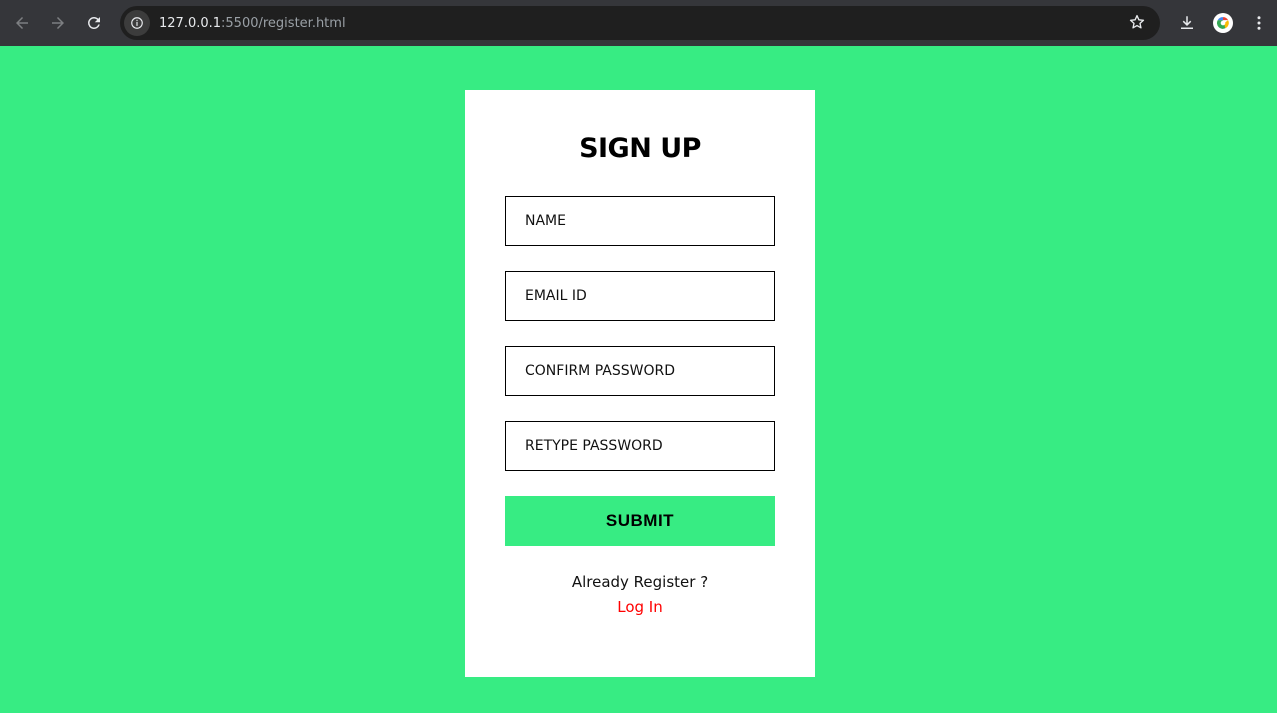 The width and height of the screenshot is (1277, 713). What do you see at coordinates (190, 23) in the screenshot?
I see `url-host: 127.0.0.1` at bounding box center [190, 23].